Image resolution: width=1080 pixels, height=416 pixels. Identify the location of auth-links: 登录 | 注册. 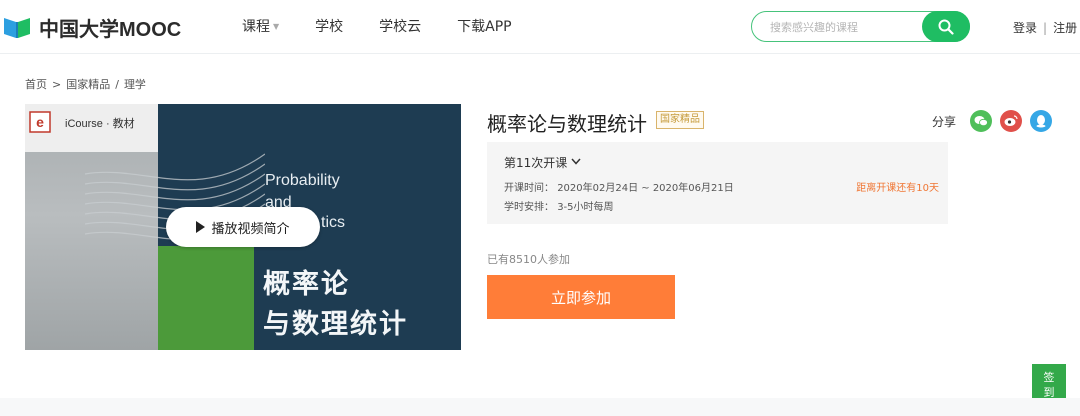
(1045, 27).